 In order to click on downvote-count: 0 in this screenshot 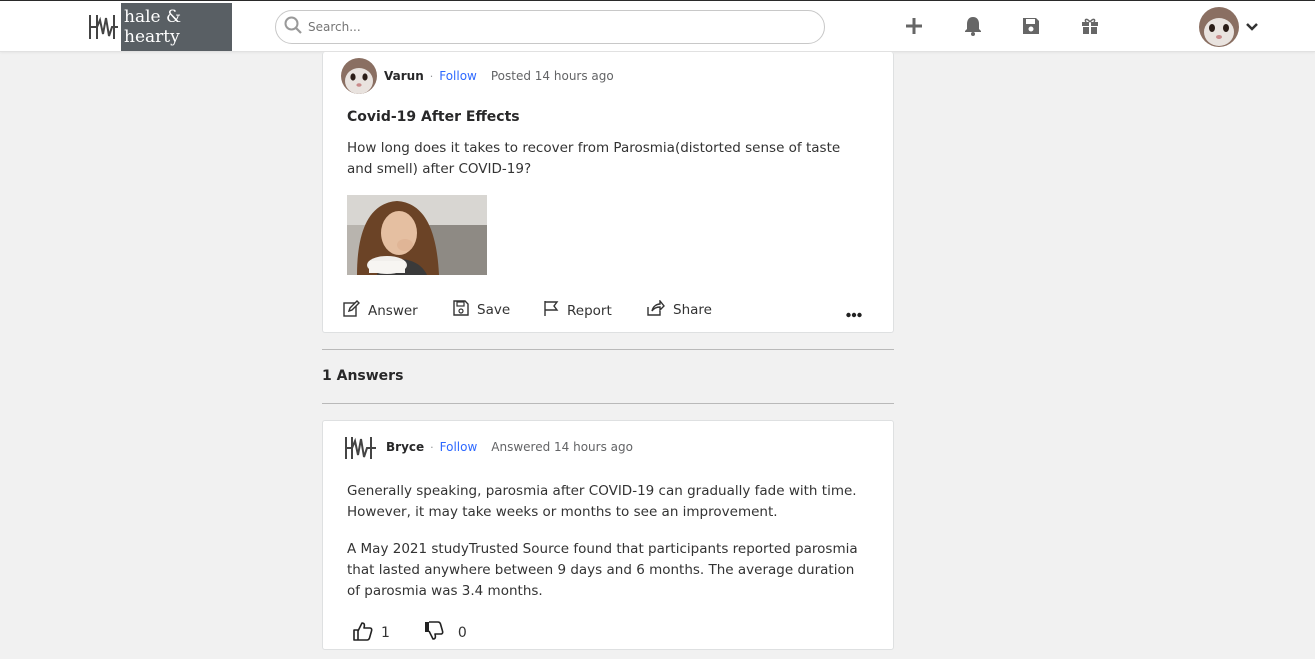, I will do `click(462, 633)`.